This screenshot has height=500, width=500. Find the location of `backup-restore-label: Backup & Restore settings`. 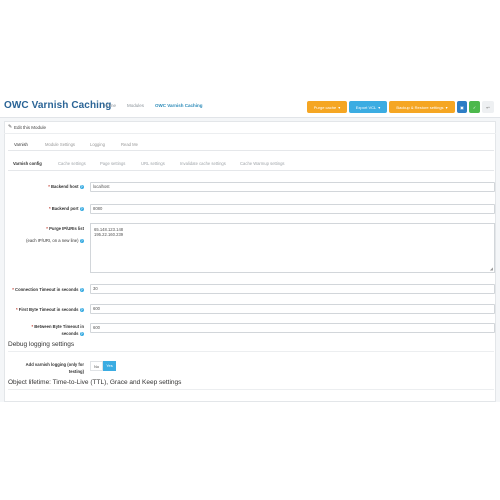

backup-restore-label: Backup & Restore settings is located at coordinates (420, 107).